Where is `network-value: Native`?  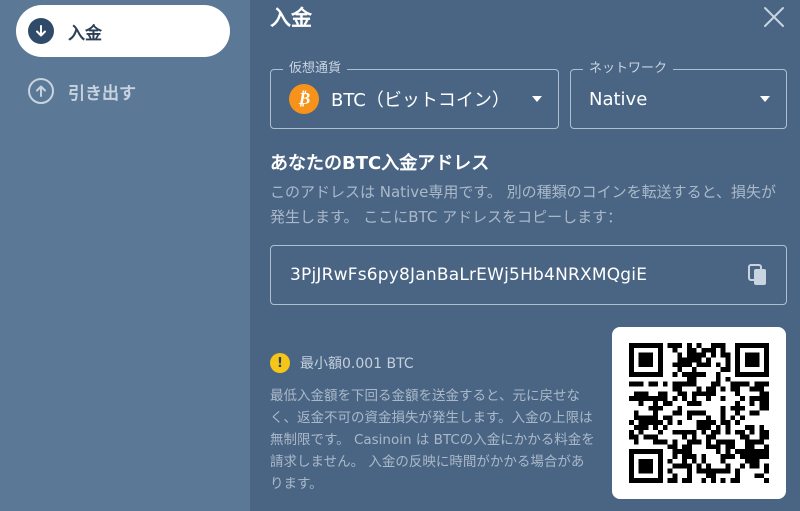 network-value: Native is located at coordinates (618, 99).